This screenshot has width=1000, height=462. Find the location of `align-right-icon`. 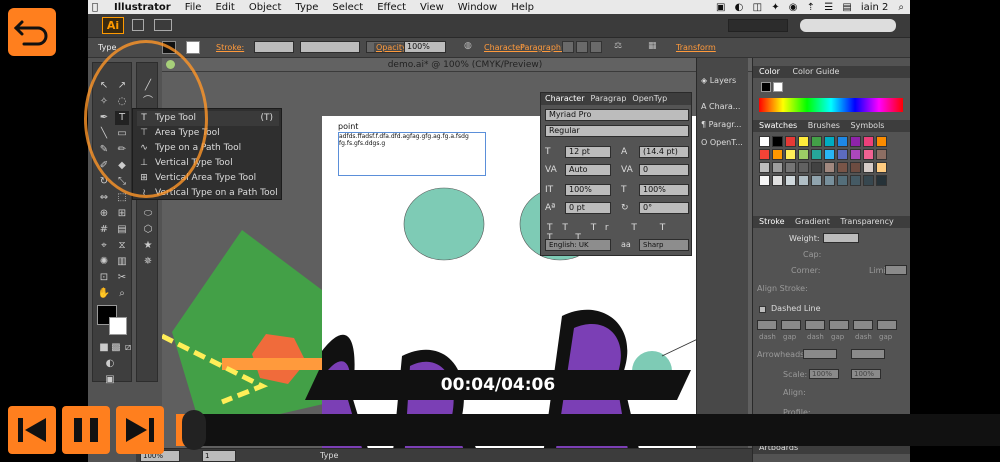

align-right-icon is located at coordinates (596, 47).